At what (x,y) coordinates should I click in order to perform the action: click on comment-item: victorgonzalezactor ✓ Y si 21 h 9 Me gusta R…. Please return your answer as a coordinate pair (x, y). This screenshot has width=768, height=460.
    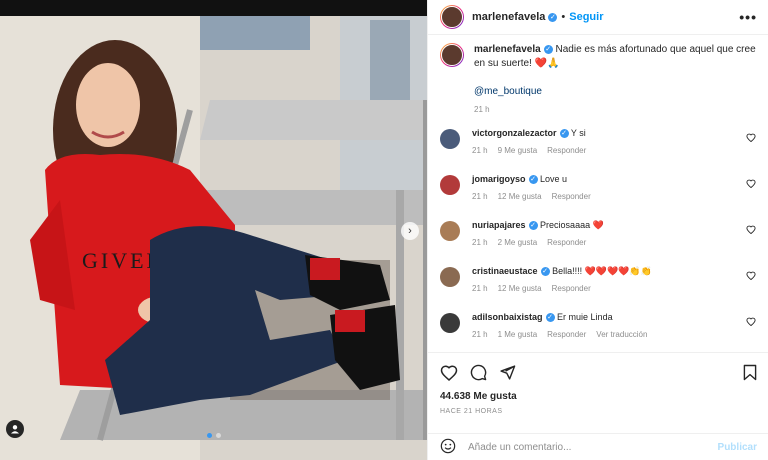
    Looking at the image, I should click on (598, 145).